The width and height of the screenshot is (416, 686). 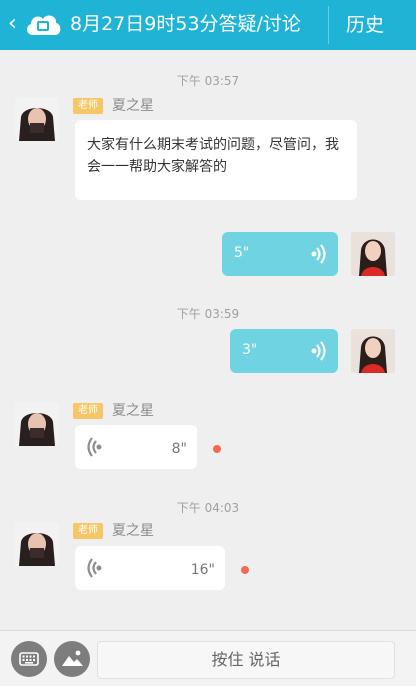 I want to click on text-message-bubble: 大家有什么期末考试的问题，尽管问，我会一一帮助大家解答的, so click(x=216, y=160).